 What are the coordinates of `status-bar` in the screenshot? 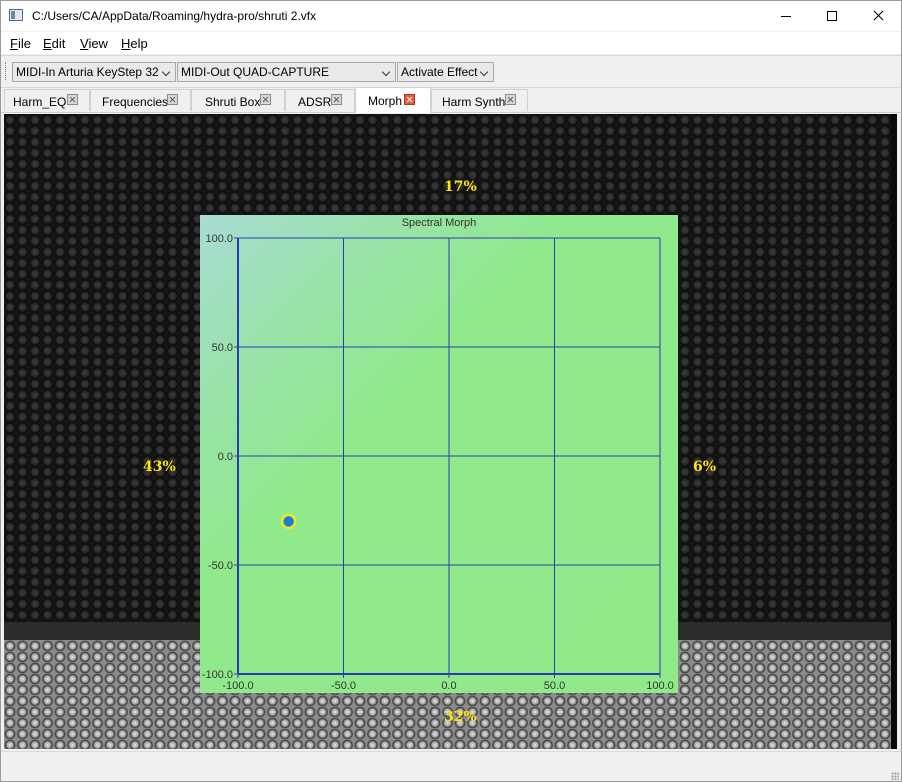 It's located at (451, 766).